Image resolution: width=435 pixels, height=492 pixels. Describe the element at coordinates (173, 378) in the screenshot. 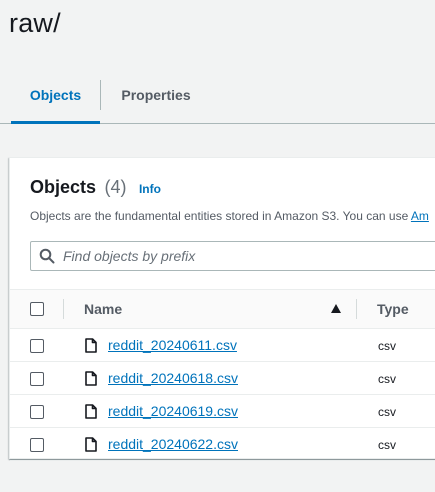

I see `object-name-link: reddit_20240618.csv` at that location.